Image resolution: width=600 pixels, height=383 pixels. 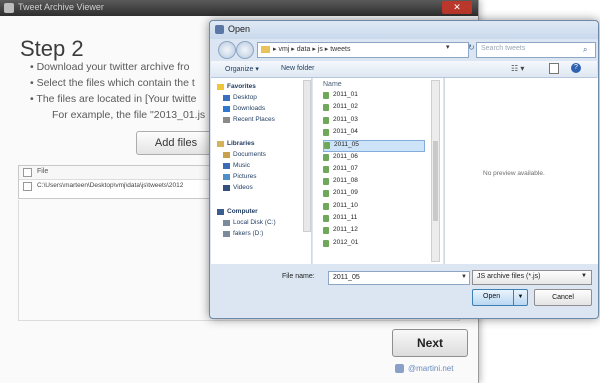 What do you see at coordinates (373, 170) in the screenshot?
I see `file-list-item: 2011_07` at bounding box center [373, 170].